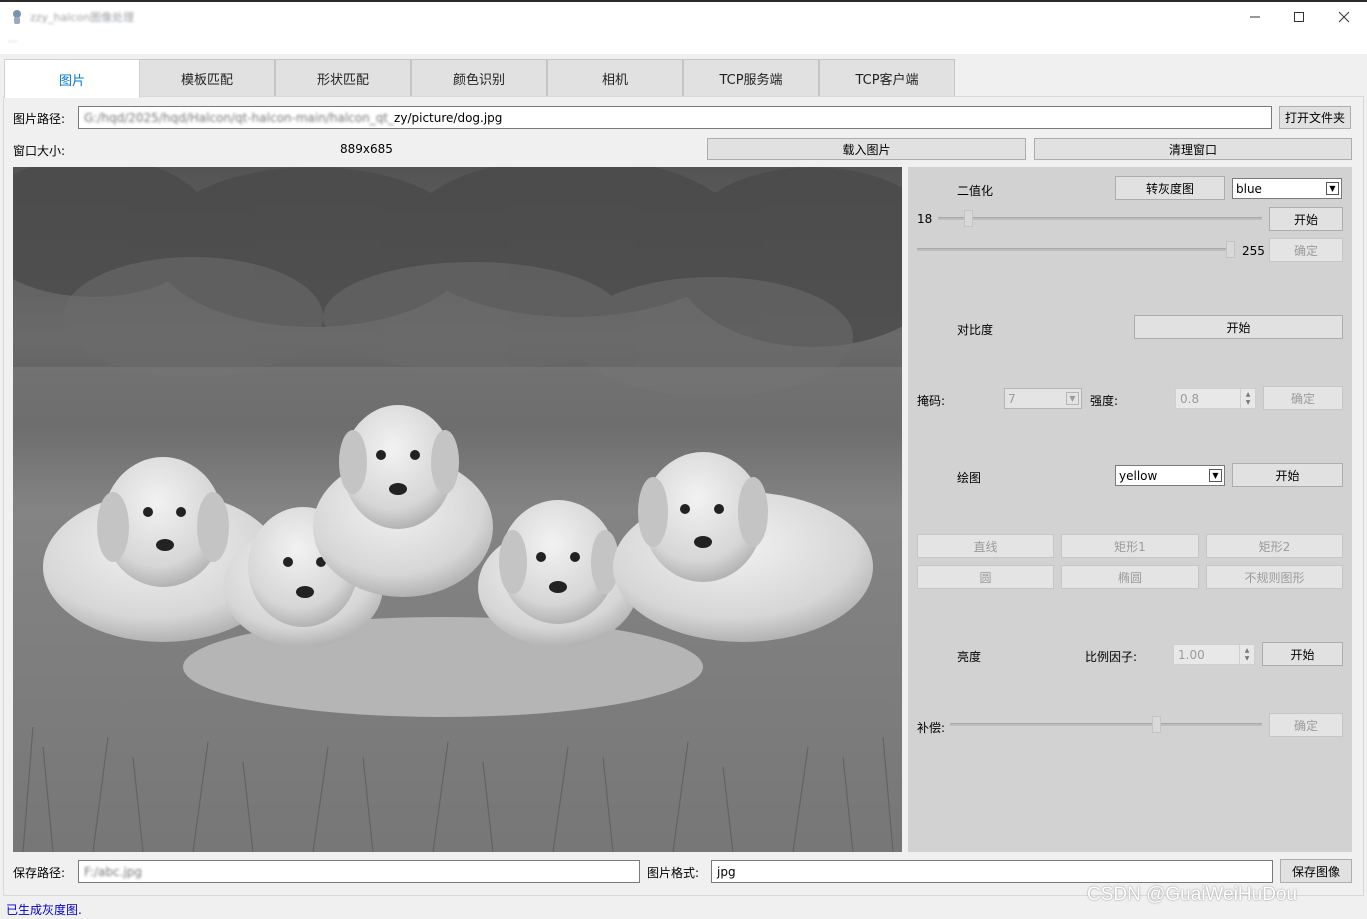 This screenshot has width=1367, height=919. Describe the element at coordinates (1306, 725) in the screenshot. I see `compensate-confirm-button: 确定` at that location.